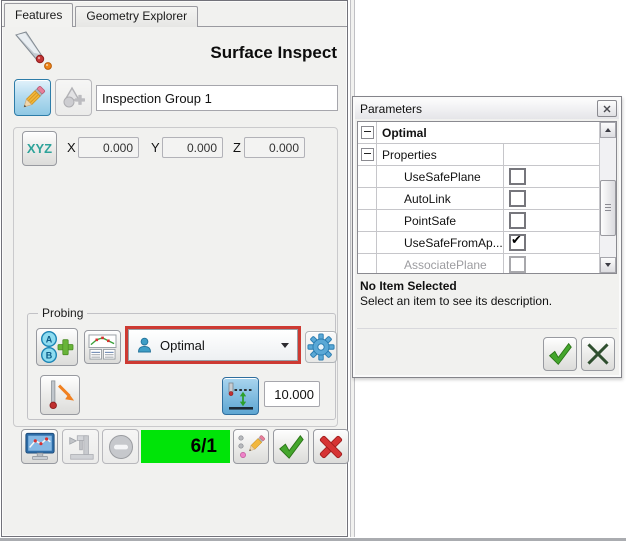  I want to click on add-probe-points-button: A B, so click(57, 347).